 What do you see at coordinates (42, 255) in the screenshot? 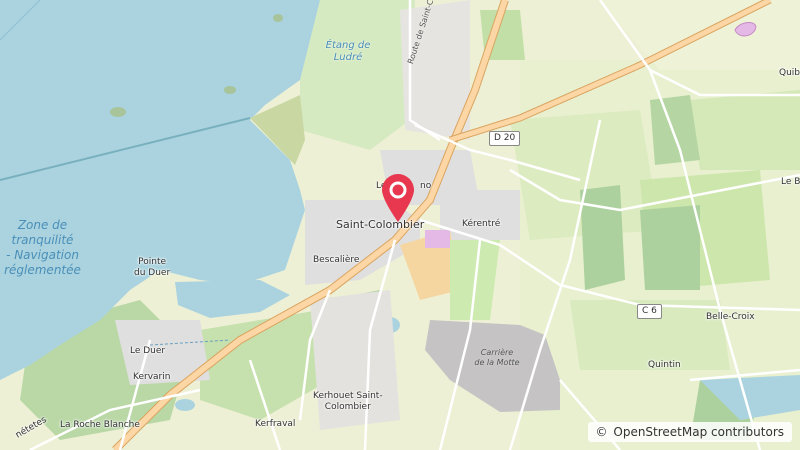
I see `sea-label-line-3: - Navigation` at bounding box center [42, 255].